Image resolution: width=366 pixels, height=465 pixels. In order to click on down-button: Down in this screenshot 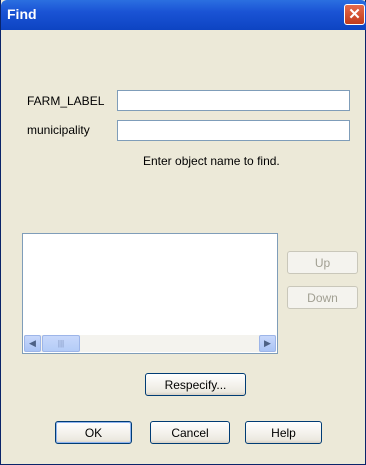, I will do `click(322, 297)`.